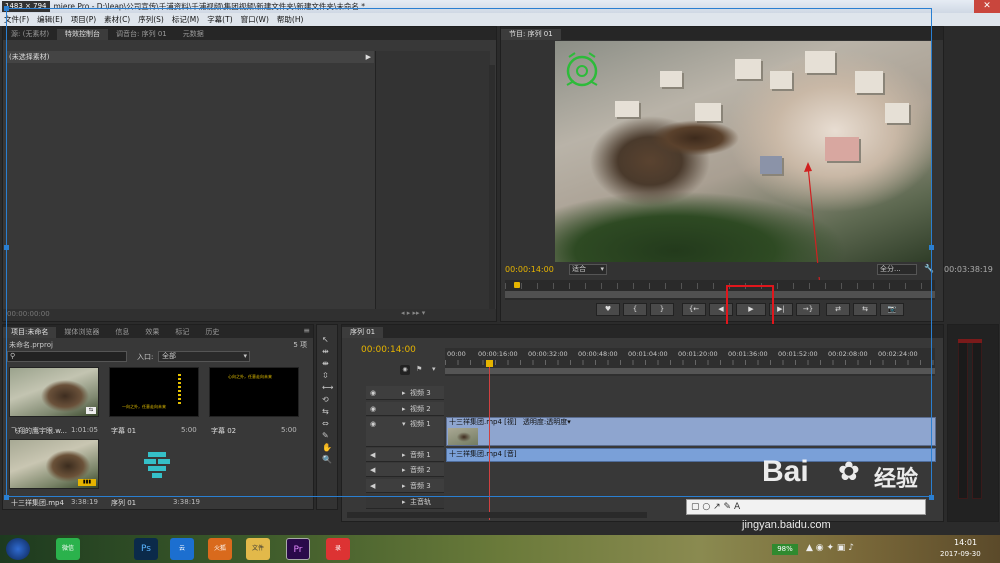 This screenshot has width=1000, height=563. What do you see at coordinates (405, 370) in the screenshot?
I see `snap-icon: ◉` at bounding box center [405, 370].